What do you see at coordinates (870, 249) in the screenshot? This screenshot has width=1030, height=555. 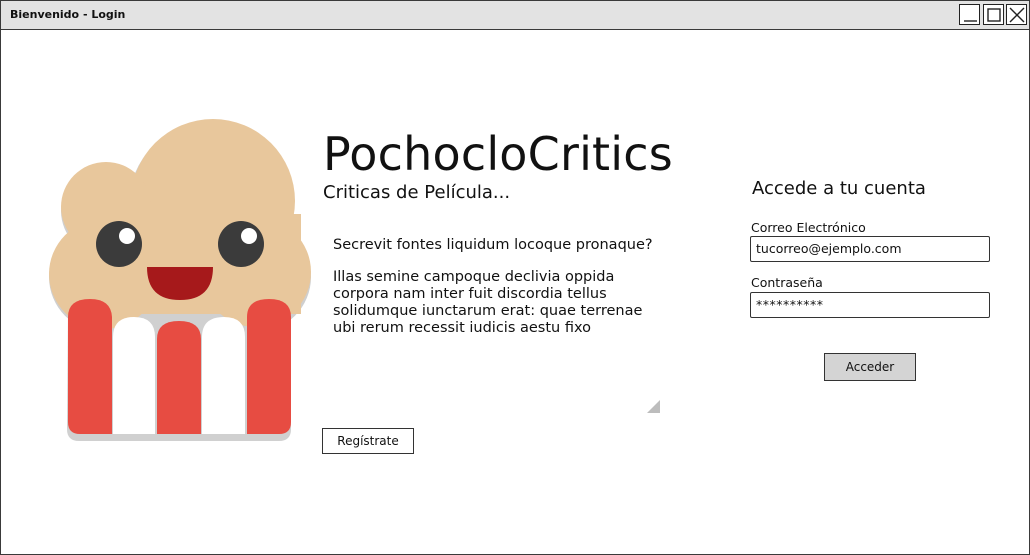 I see `email-field: tucorreo@ejemplo.com` at bounding box center [870, 249].